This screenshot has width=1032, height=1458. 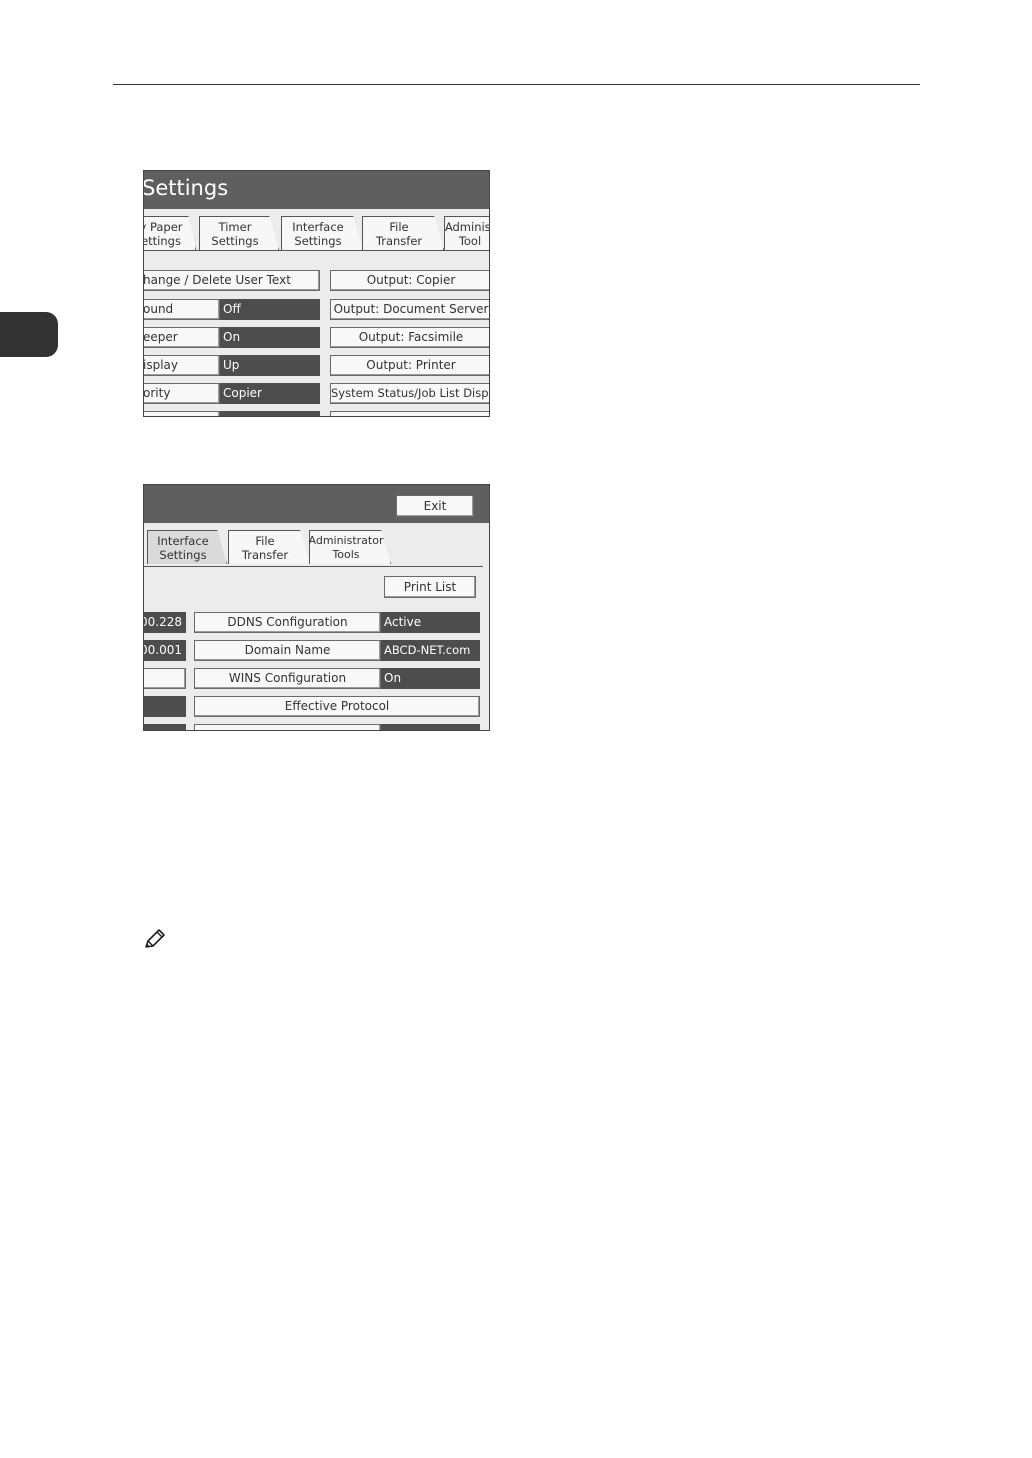 I want to click on left-row-value-partial, so click(x=165, y=706).